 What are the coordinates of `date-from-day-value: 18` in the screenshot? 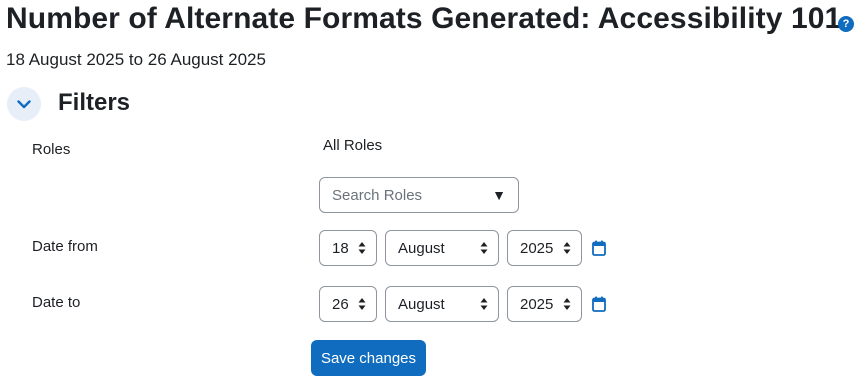 It's located at (340, 248).